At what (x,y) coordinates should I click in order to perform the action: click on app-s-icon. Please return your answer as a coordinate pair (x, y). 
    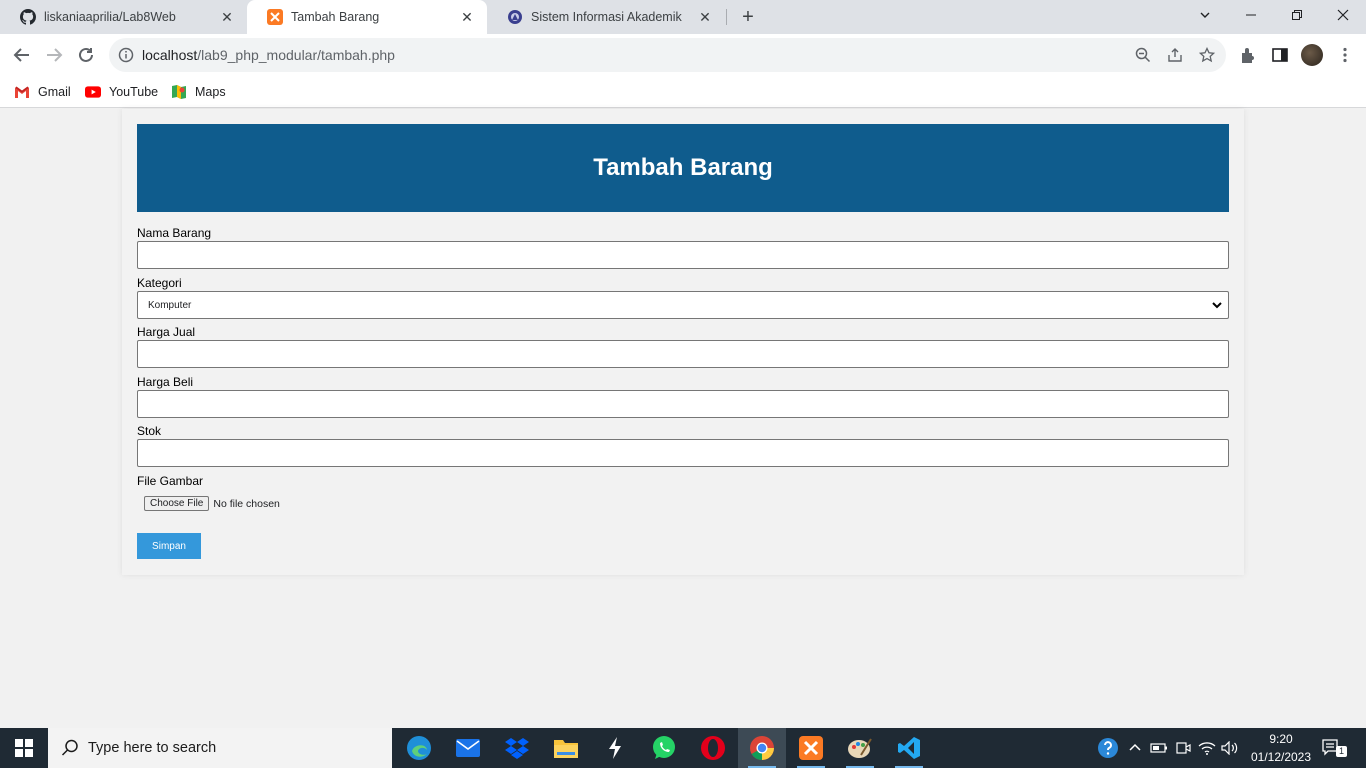
    Looking at the image, I should click on (615, 748).